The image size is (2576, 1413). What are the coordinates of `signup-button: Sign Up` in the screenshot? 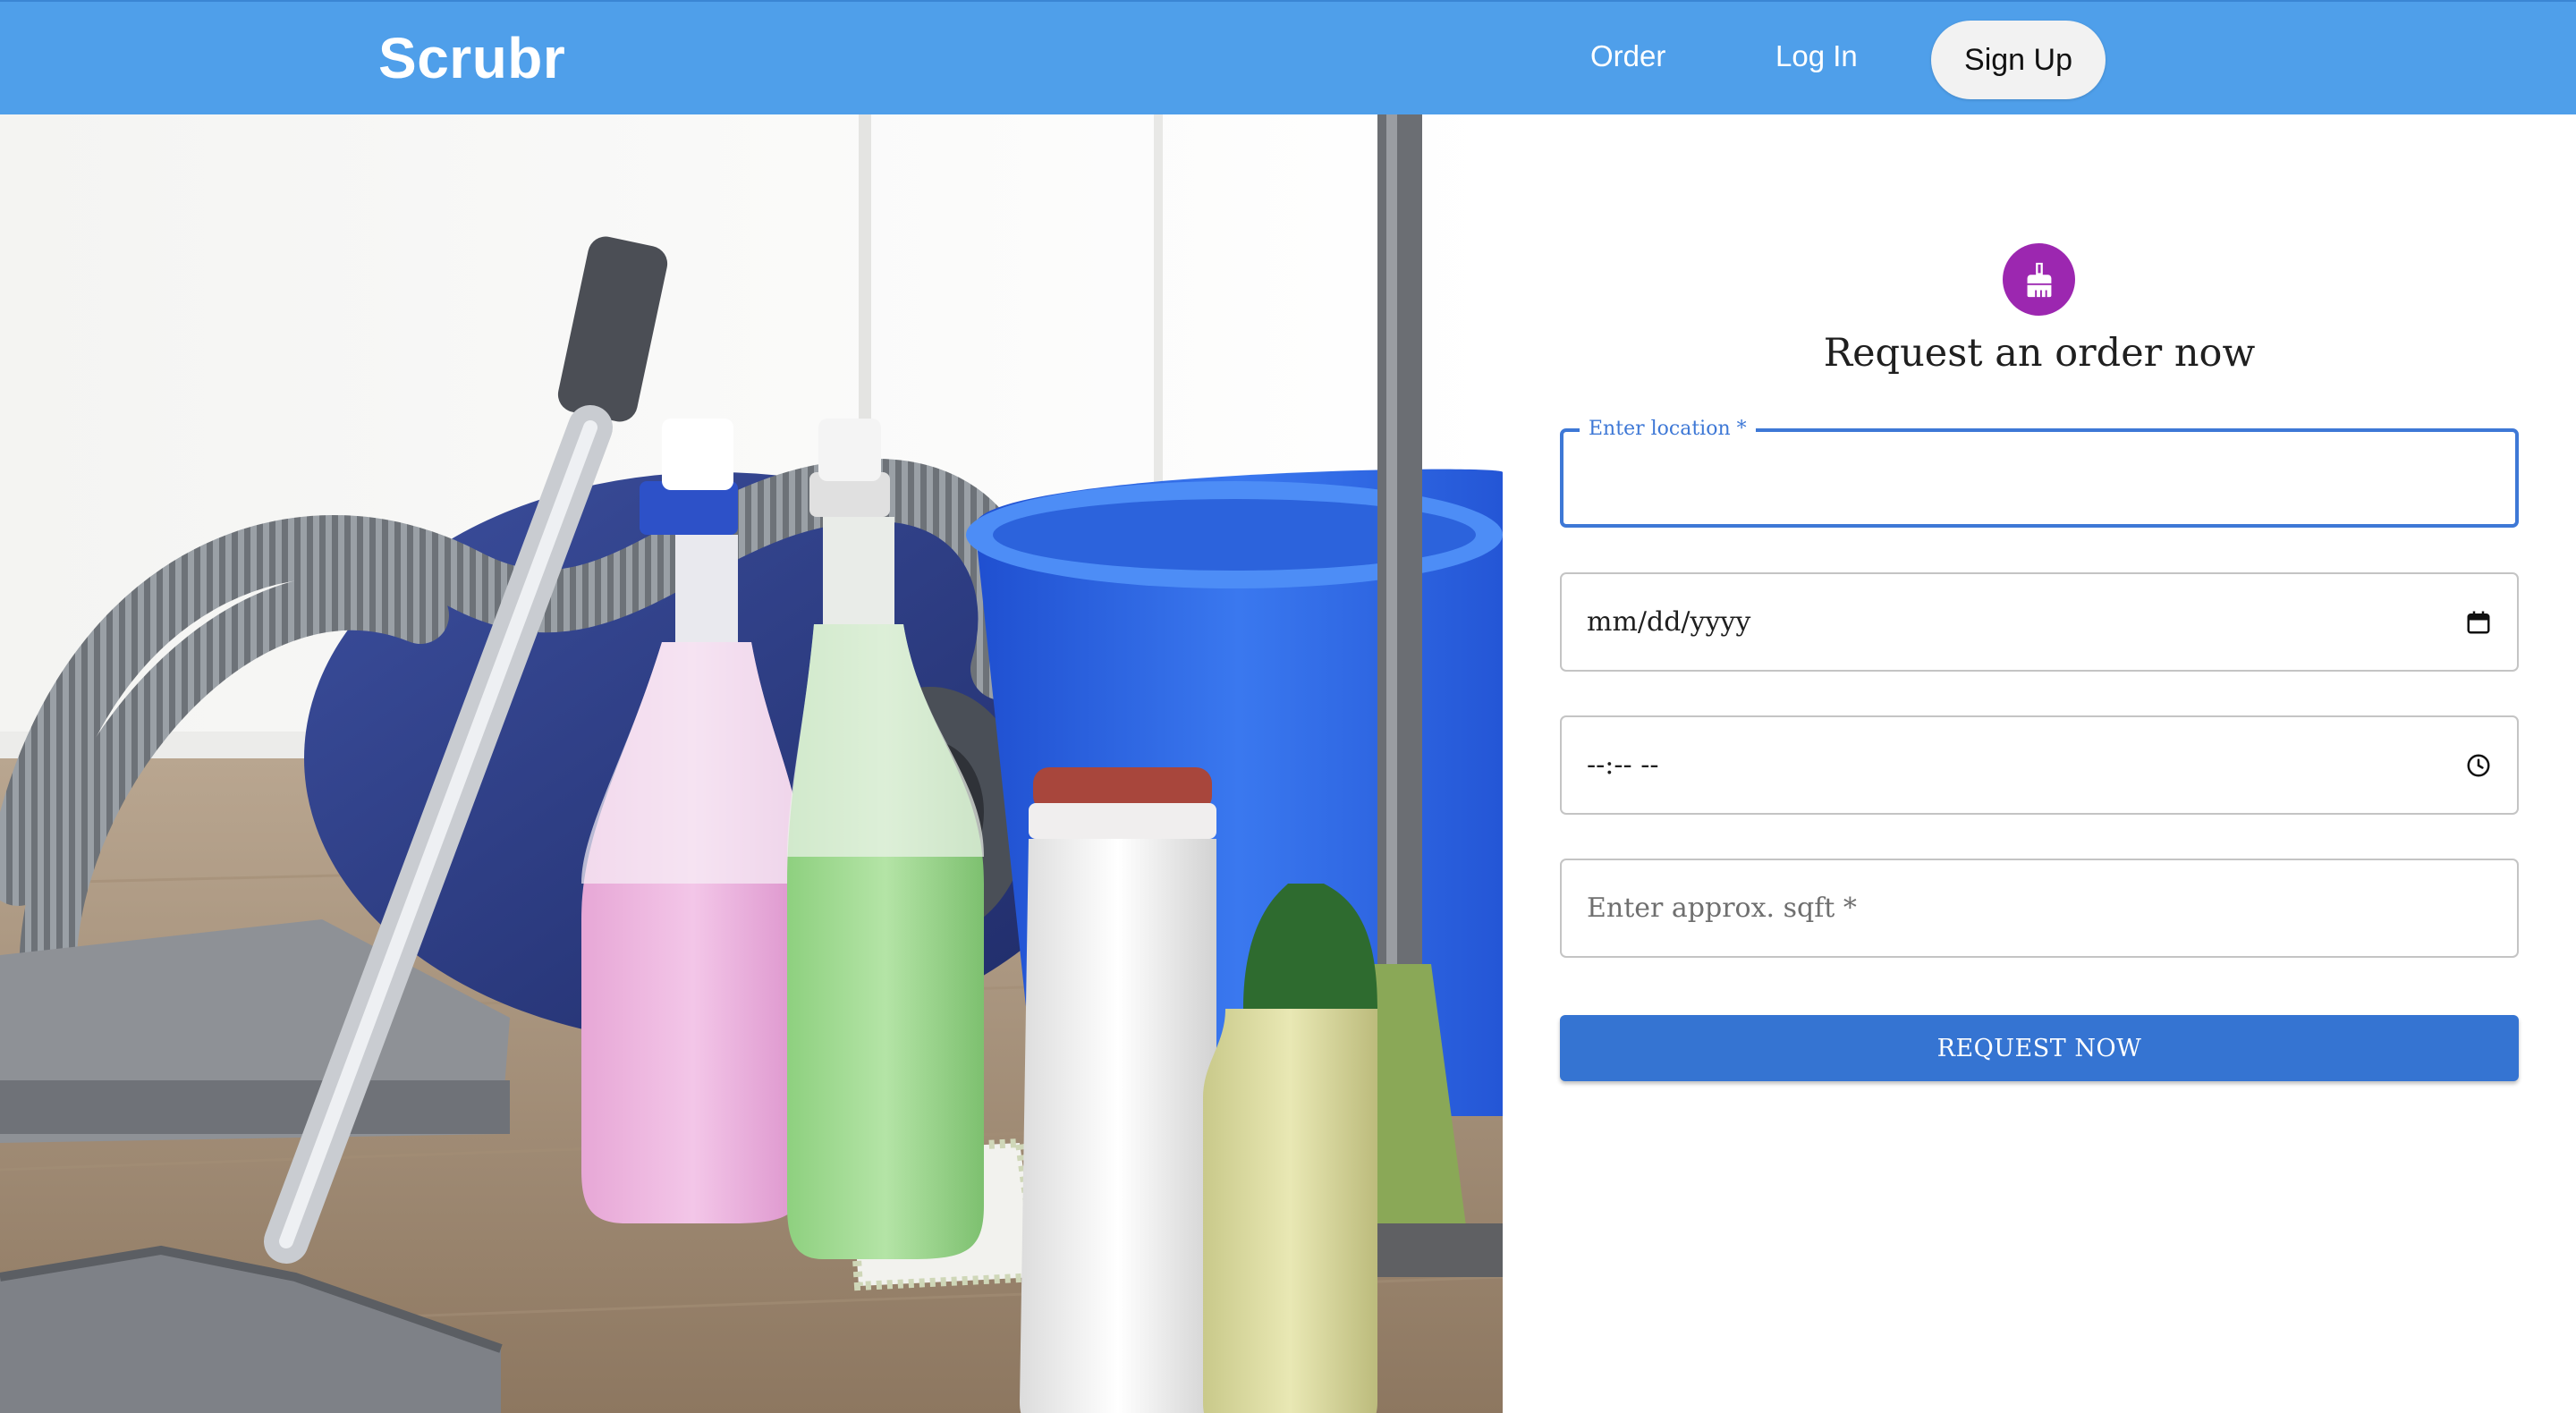 It's located at (2018, 60).